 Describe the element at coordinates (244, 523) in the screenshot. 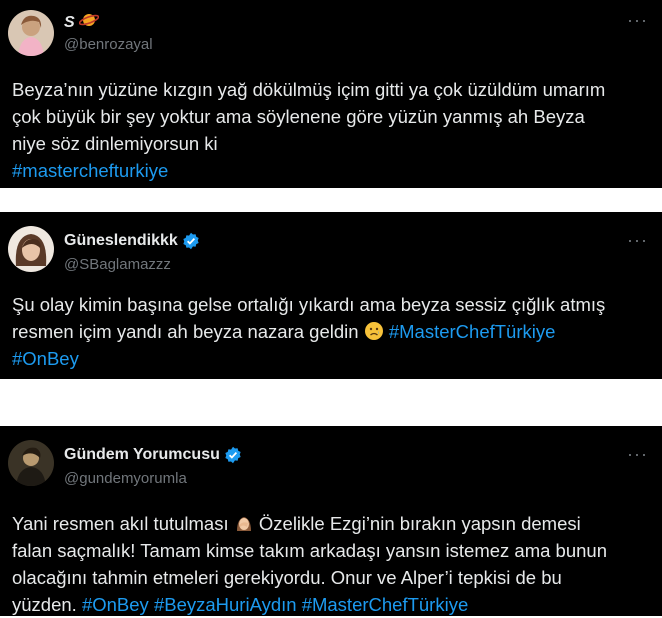

I see `woman-facepalming-emoji-icon` at that location.